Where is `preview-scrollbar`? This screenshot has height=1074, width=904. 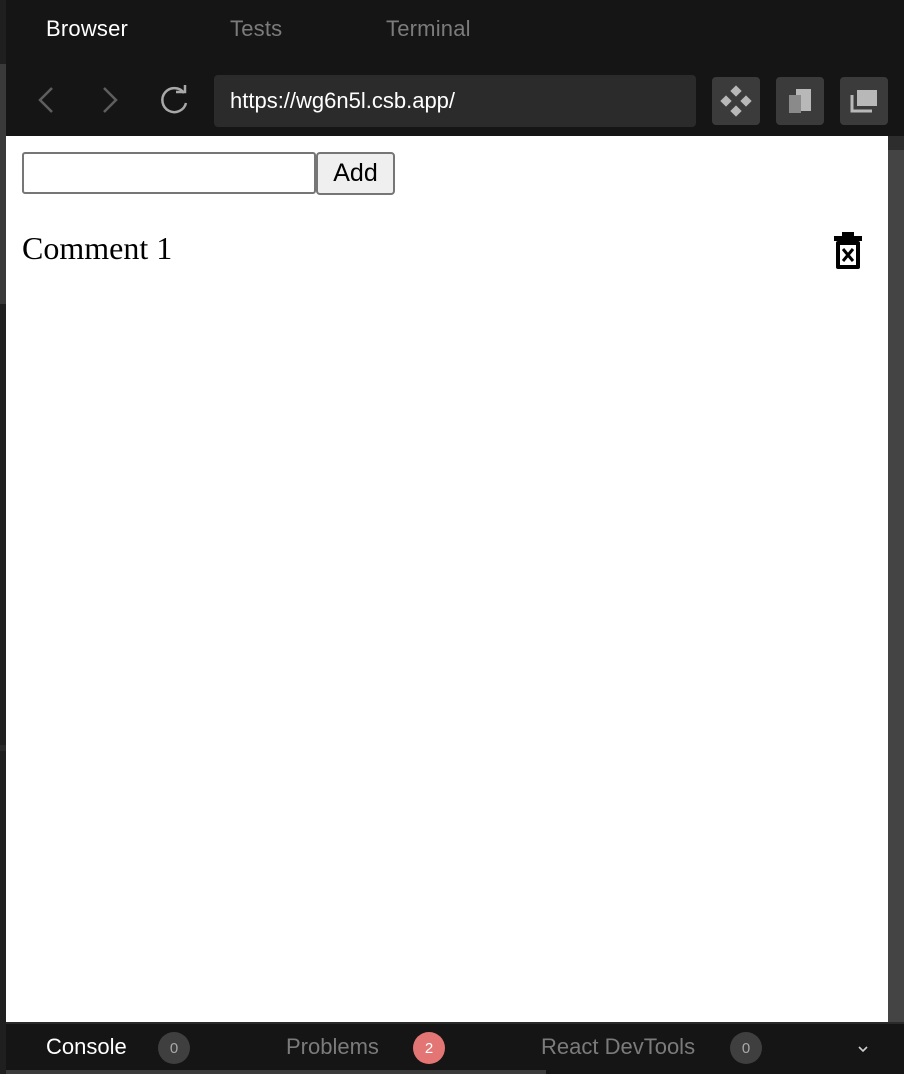
preview-scrollbar is located at coordinates (896, 579).